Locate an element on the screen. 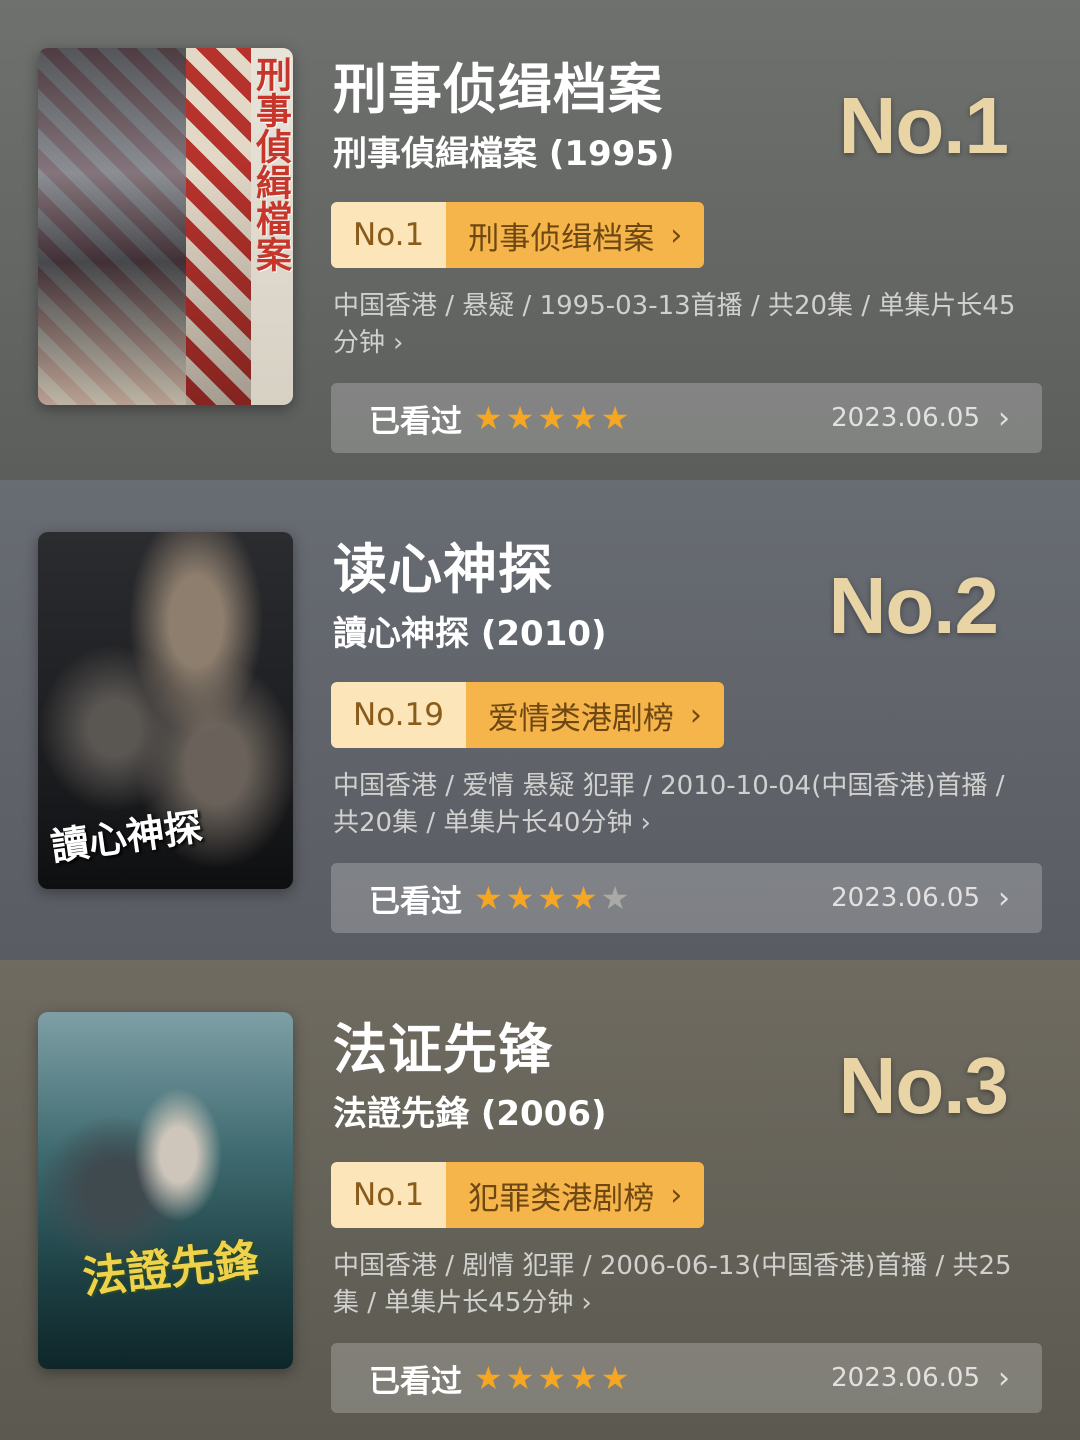 This screenshot has width=1080, height=1440. chart-rank-badge: No.1 刑事侦缉档案 › is located at coordinates (518, 235).